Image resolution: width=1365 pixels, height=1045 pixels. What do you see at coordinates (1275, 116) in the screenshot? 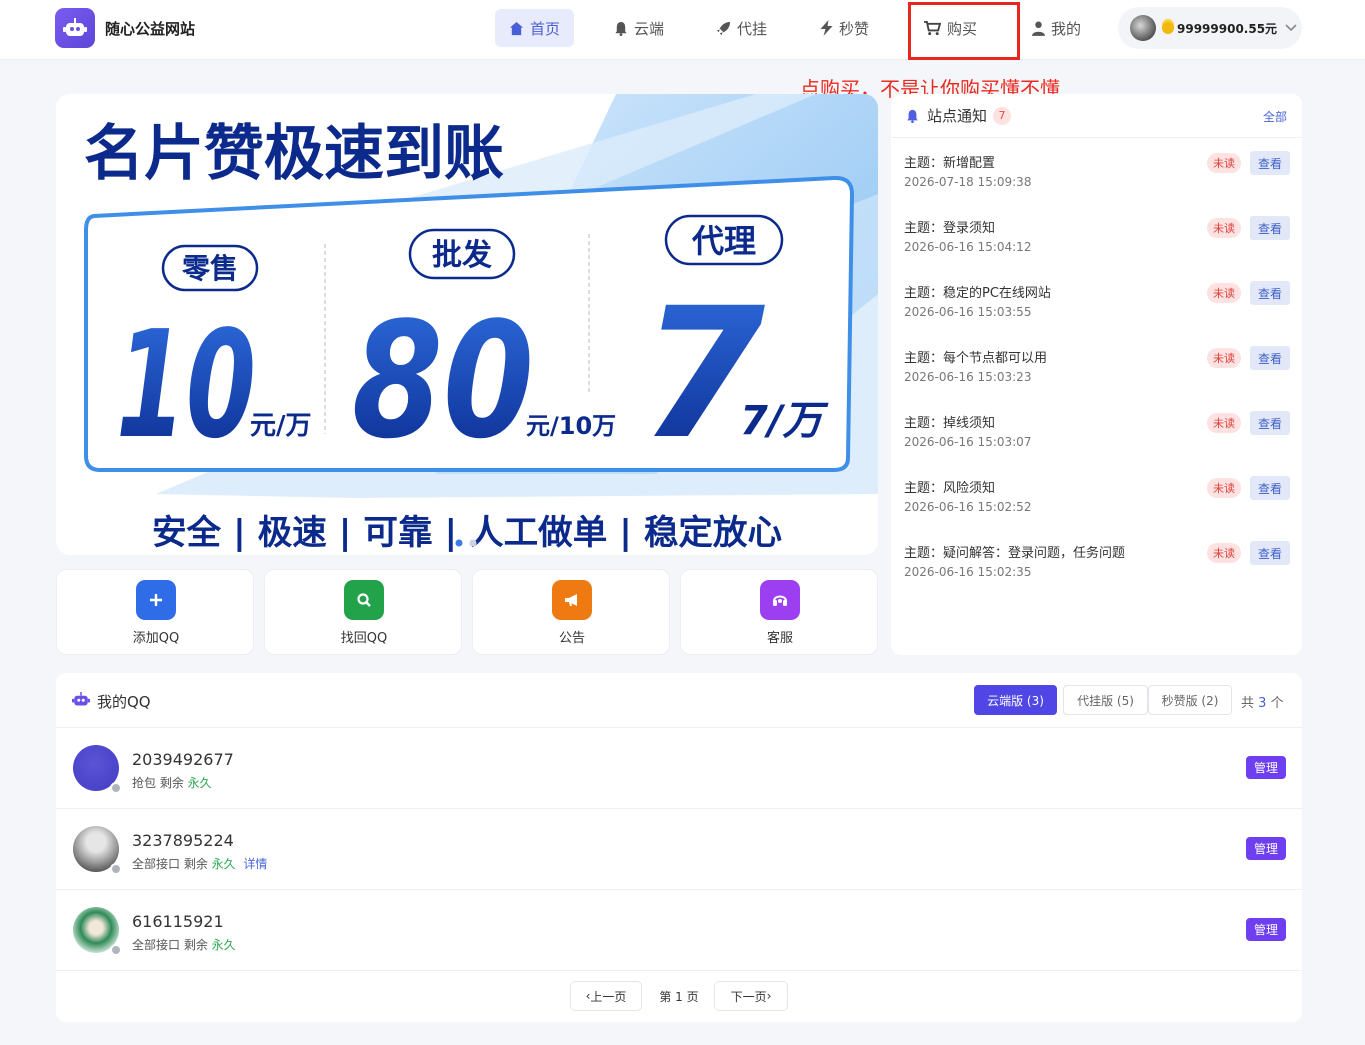
I see `notices-all-link: 全部` at bounding box center [1275, 116].